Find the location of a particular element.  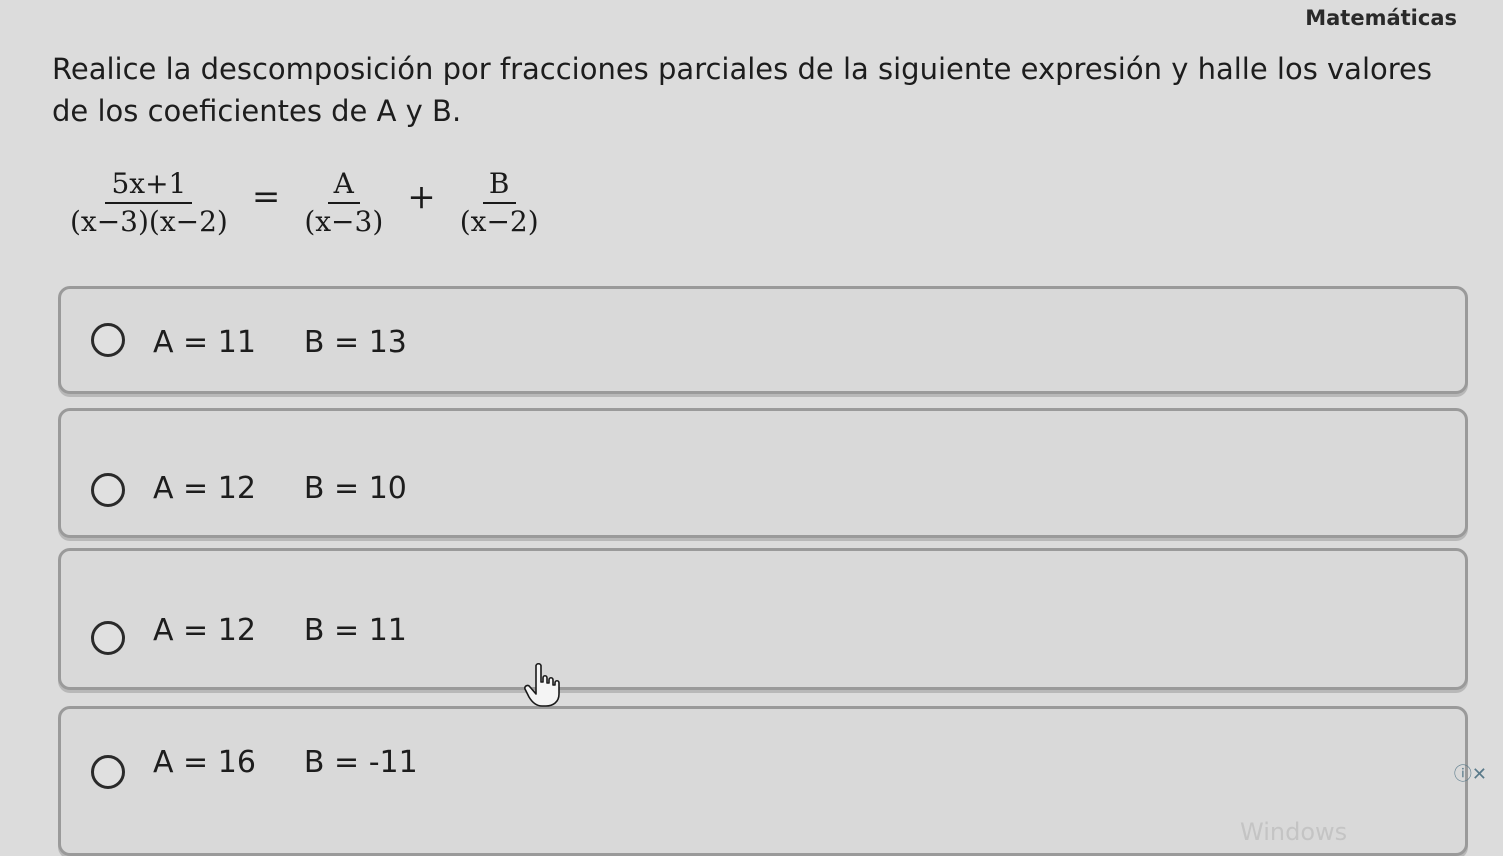

option-2-a-value: A = 12 is located at coordinates (204, 488).